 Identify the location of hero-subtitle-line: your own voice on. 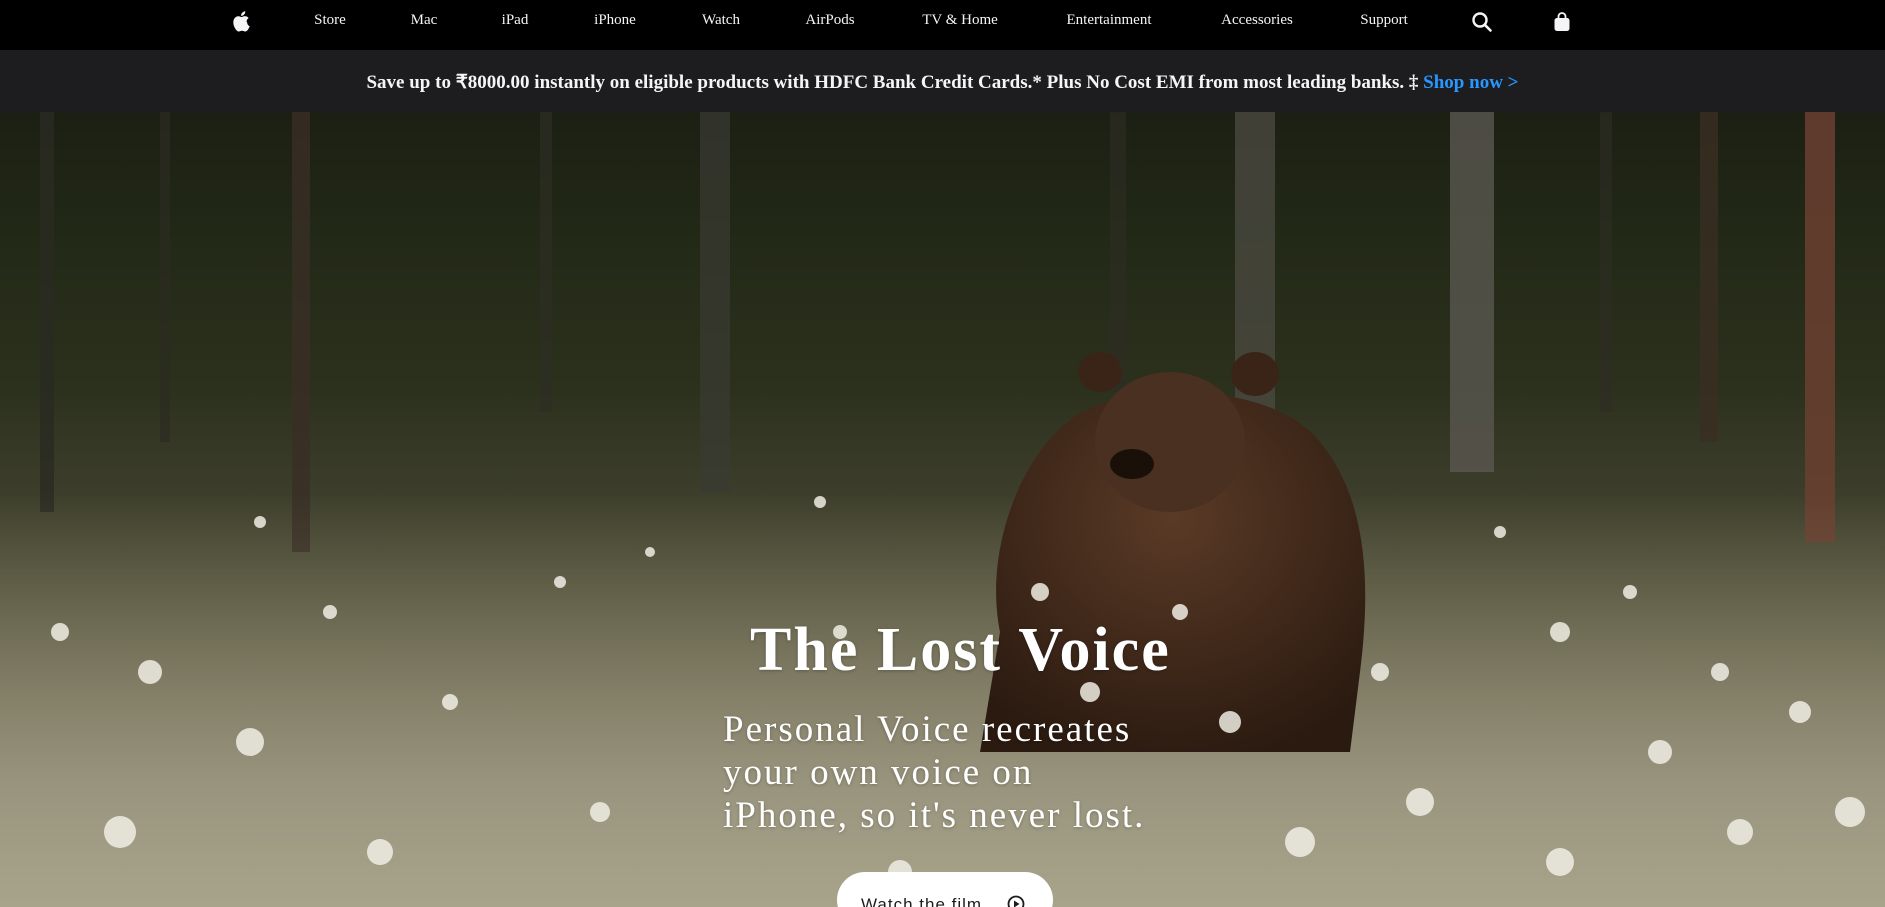
(878, 772).